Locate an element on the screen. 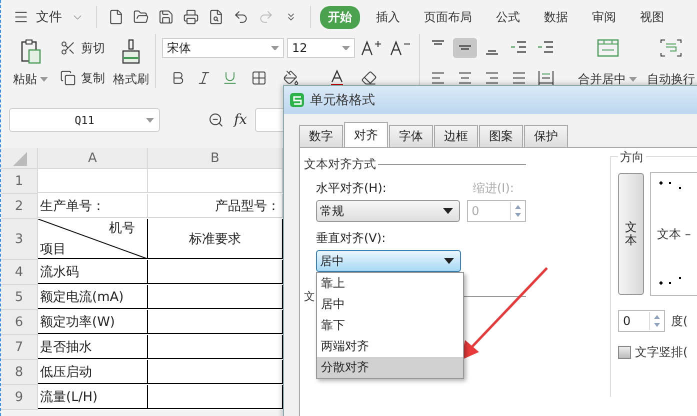  copy-icon is located at coordinates (68, 78).